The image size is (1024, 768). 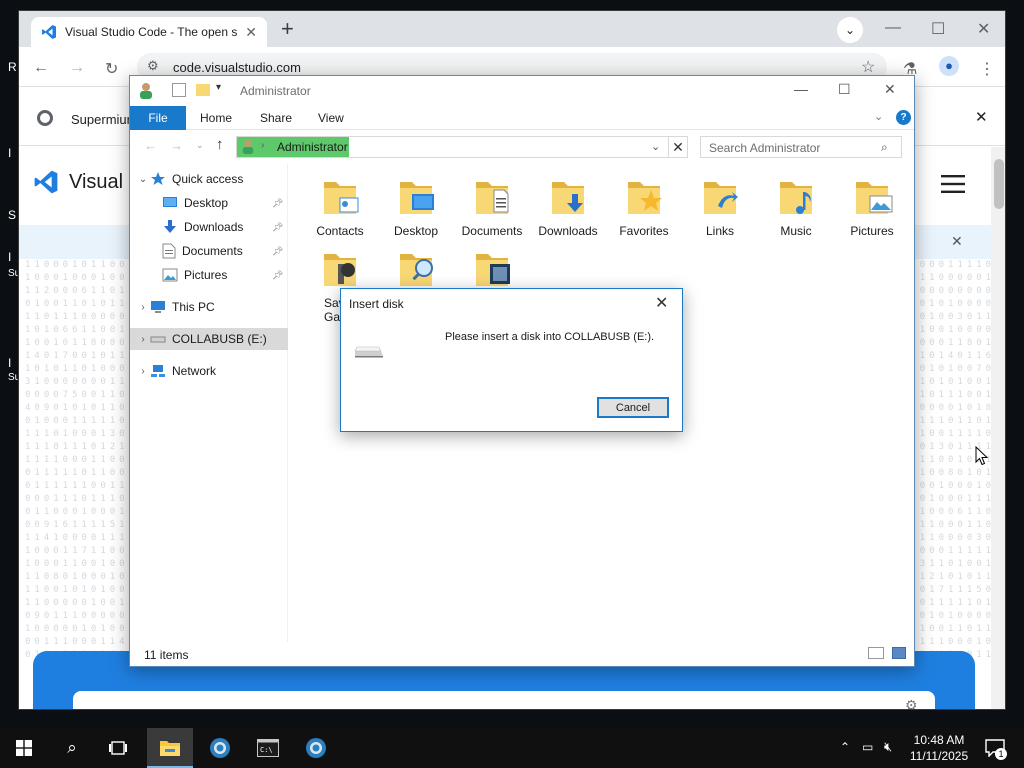 I want to click on taskbar-browser-button, so click(x=220, y=748).